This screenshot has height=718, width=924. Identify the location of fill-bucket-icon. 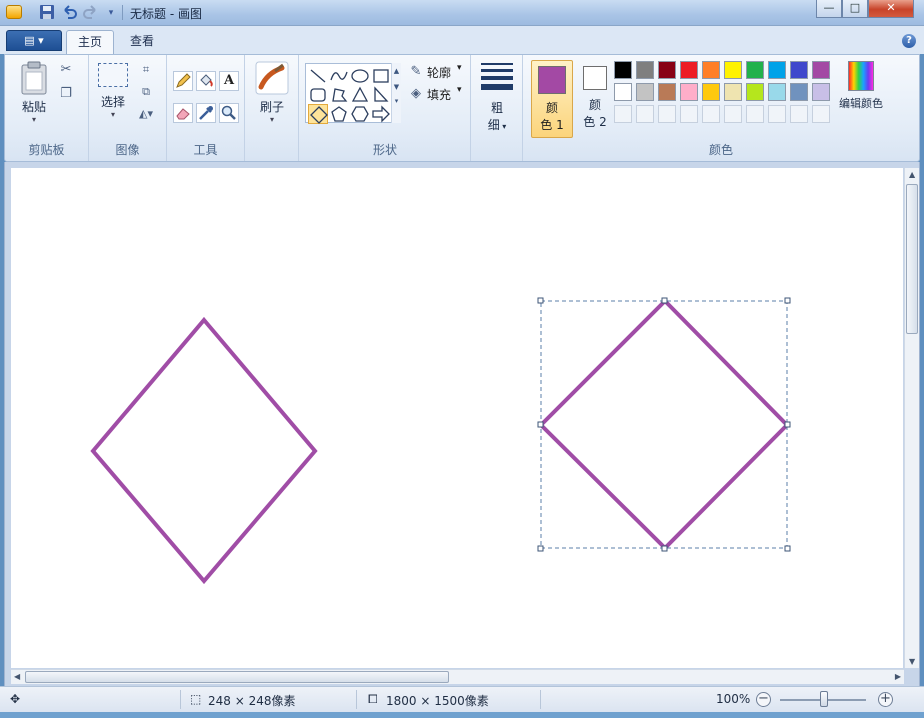
(206, 81).